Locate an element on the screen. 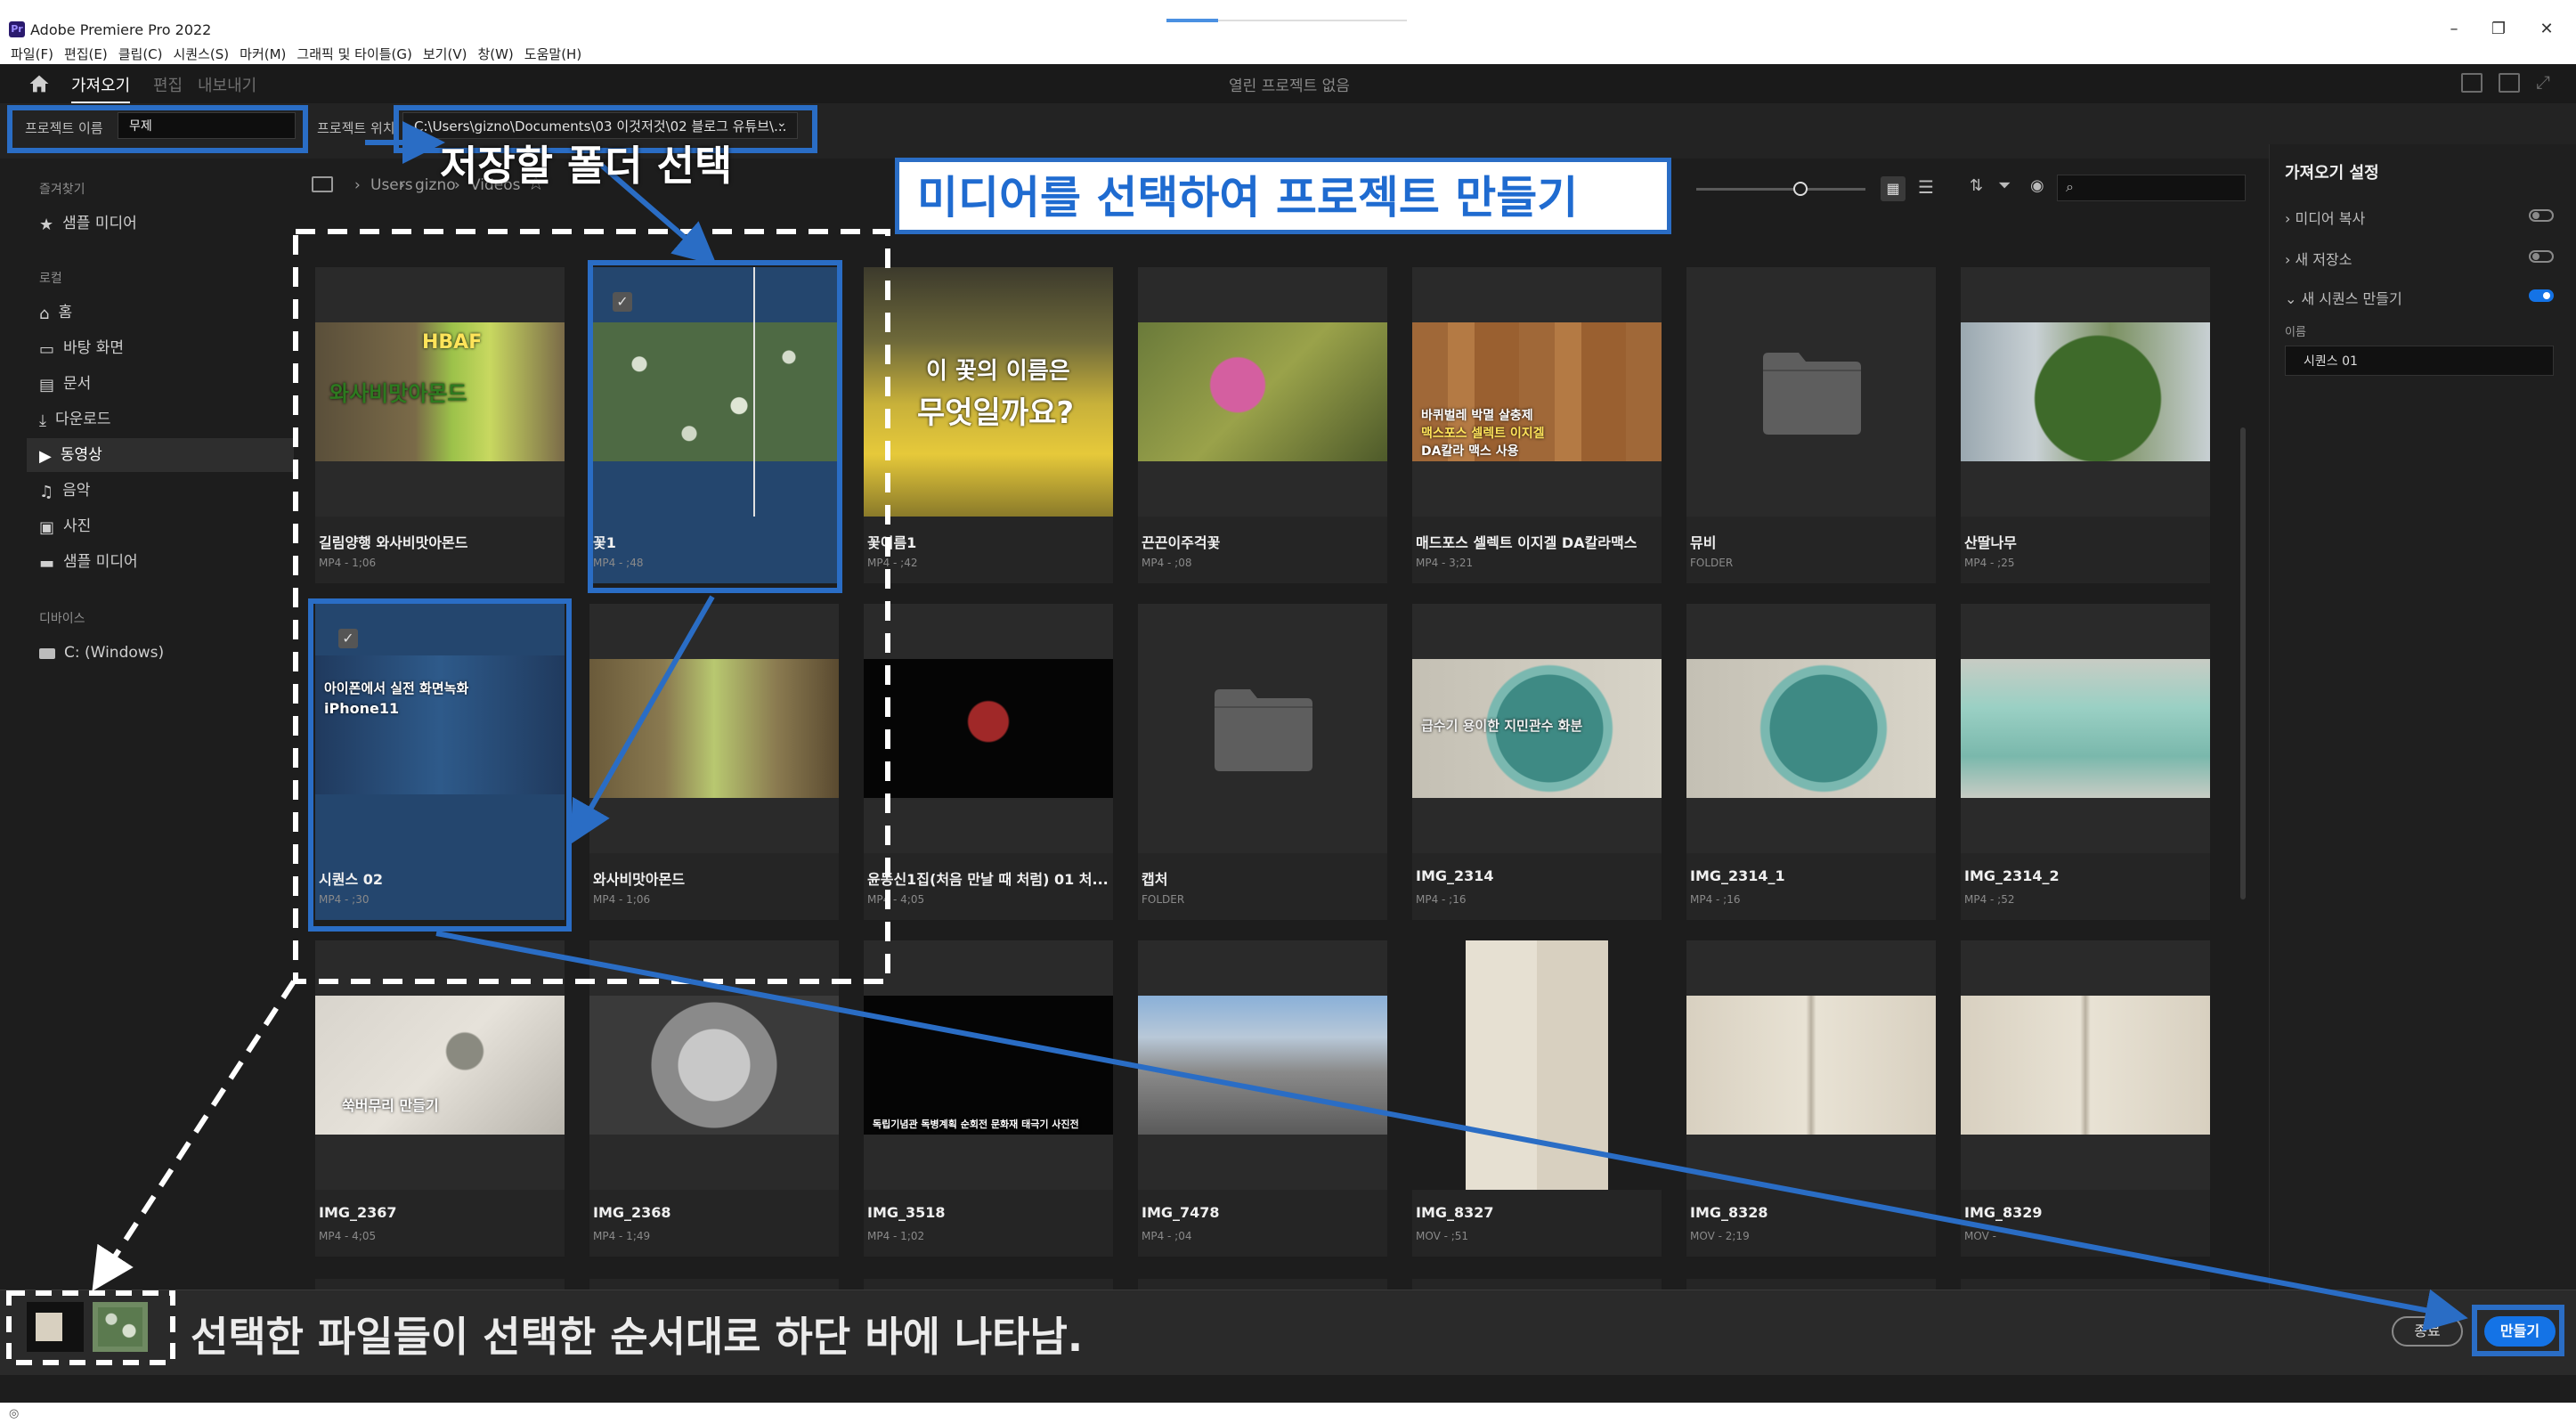  list-view-icon: ☰ is located at coordinates (1926, 187).